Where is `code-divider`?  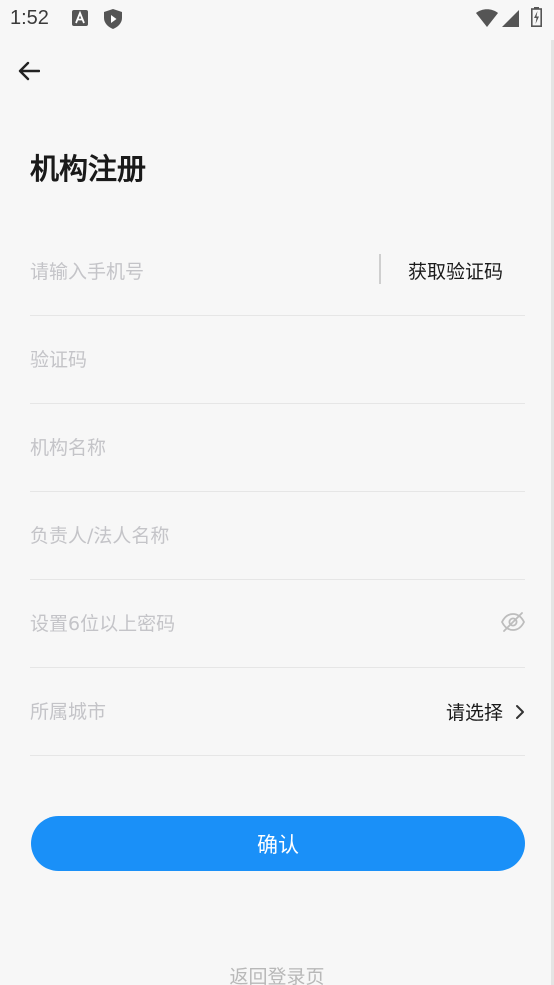
code-divider is located at coordinates (380, 269).